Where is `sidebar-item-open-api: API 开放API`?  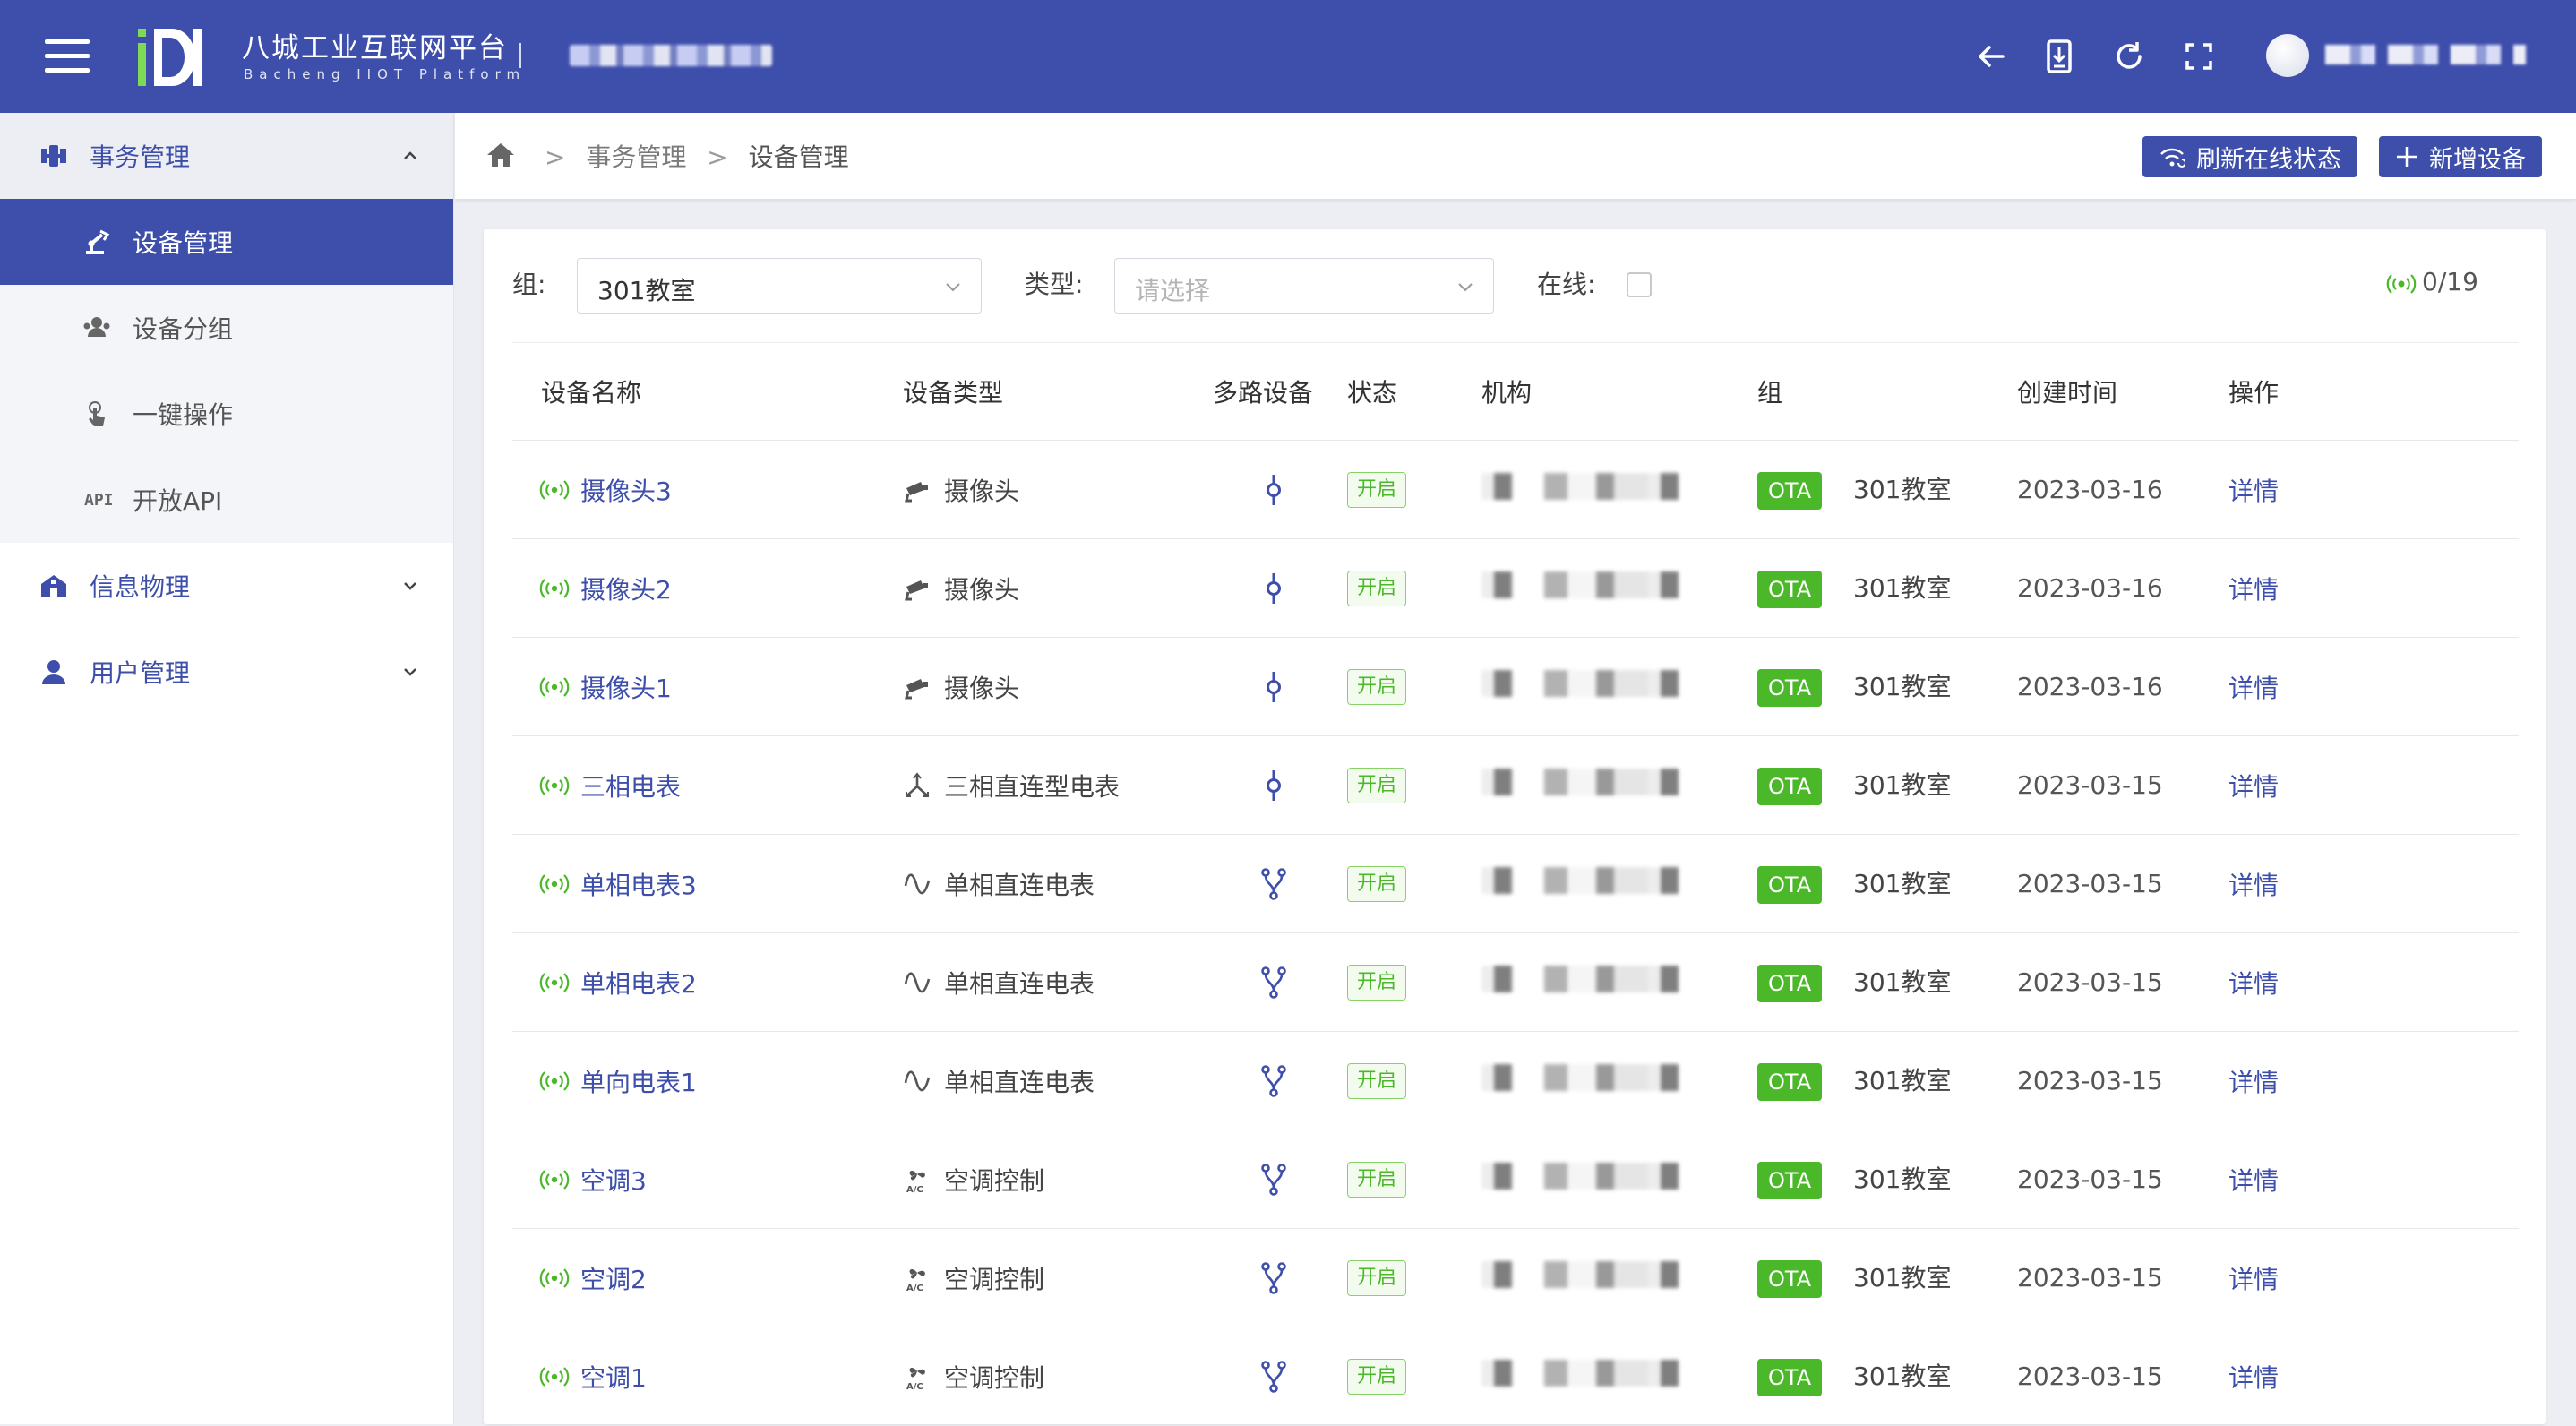 sidebar-item-open-api: API 开放API is located at coordinates (226, 500).